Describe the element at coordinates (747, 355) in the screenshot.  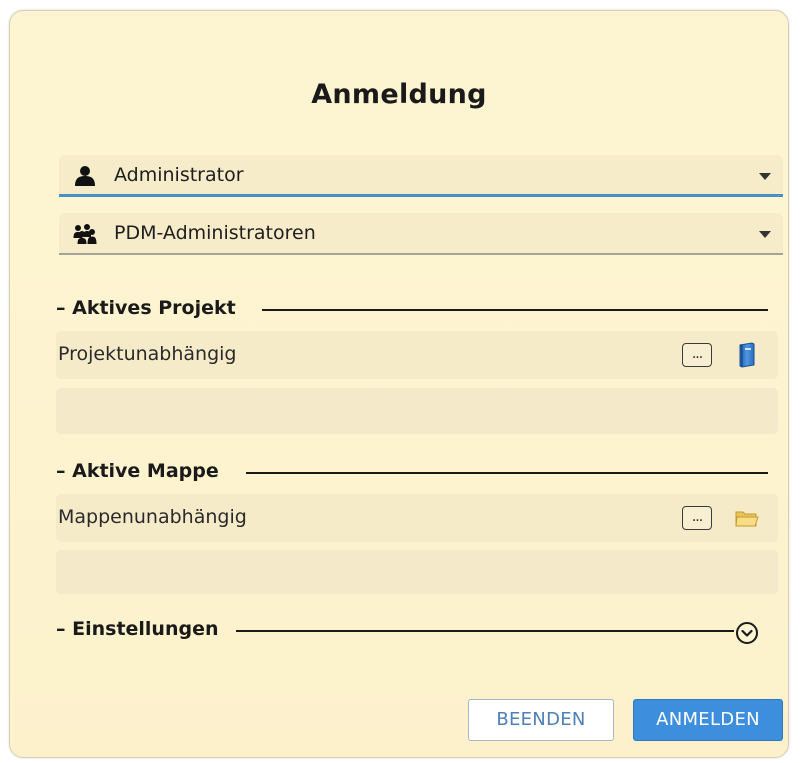
I see `project-book-icon` at that location.